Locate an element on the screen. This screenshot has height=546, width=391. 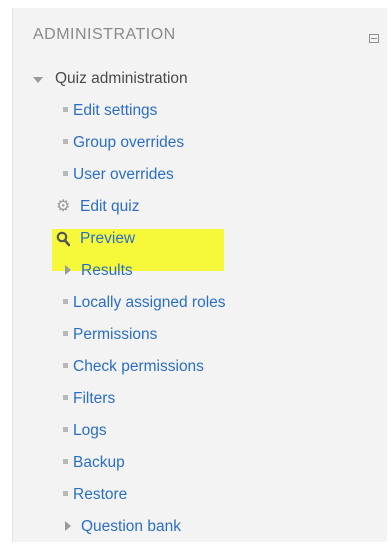
tree-item-group-overrides: Group overrides is located at coordinates (121, 143).